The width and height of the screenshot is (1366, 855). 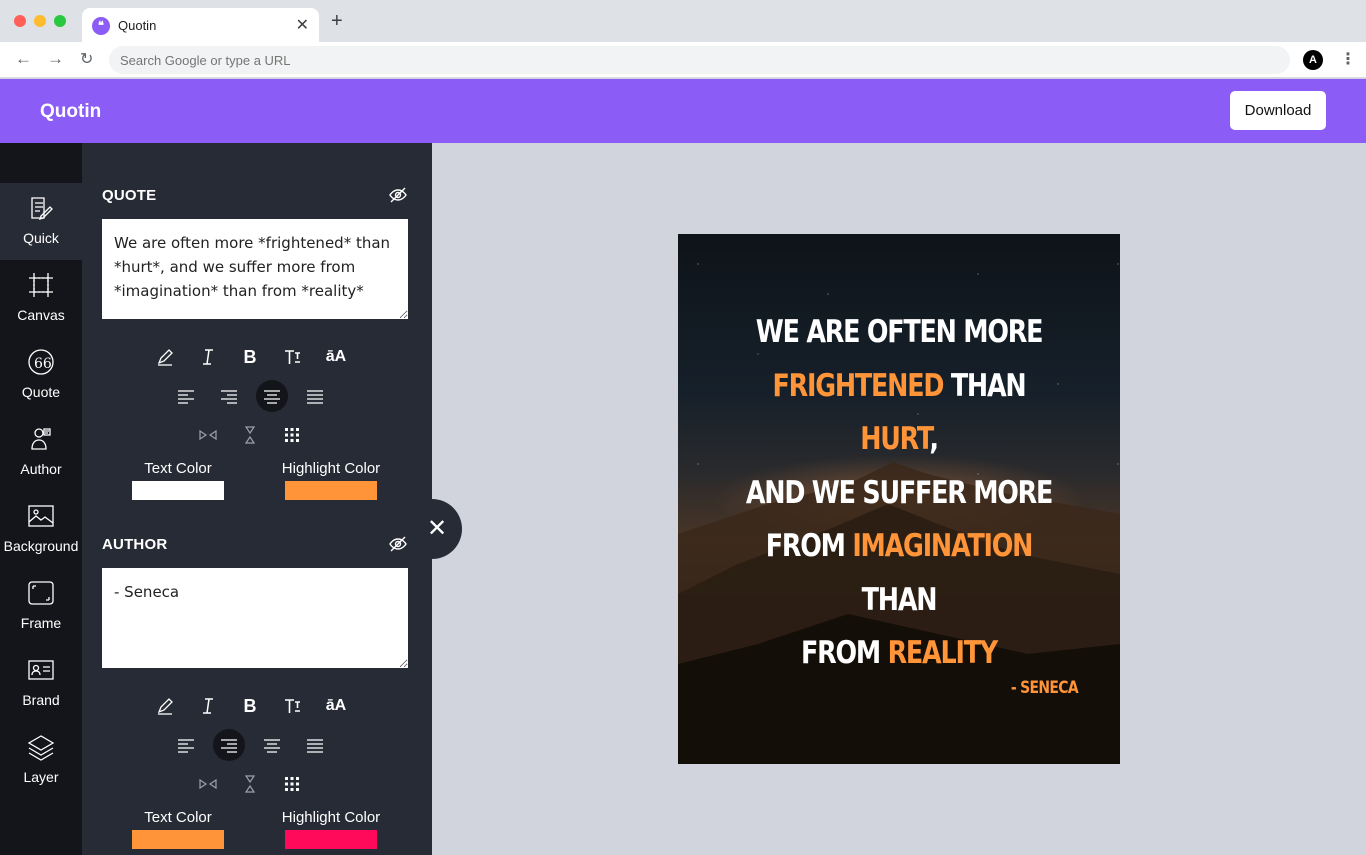 What do you see at coordinates (60, 21) in the screenshot?
I see `maximize-window-dot` at bounding box center [60, 21].